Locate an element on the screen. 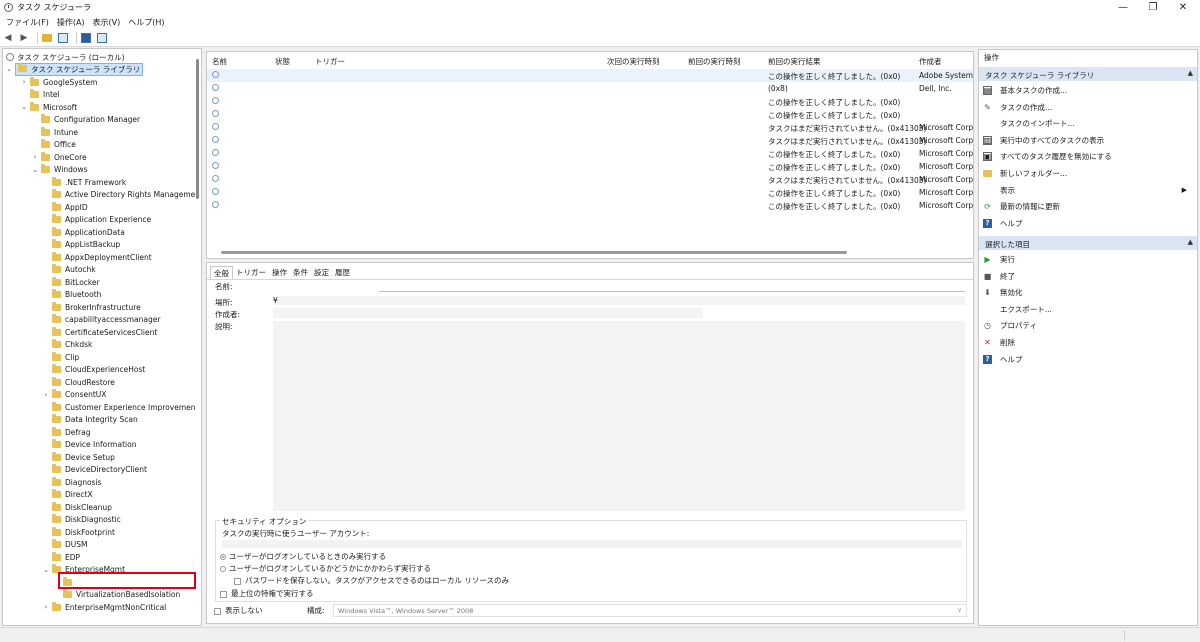 This screenshot has width=1200, height=642. tree-item: Bluetooth is located at coordinates (71, 295).